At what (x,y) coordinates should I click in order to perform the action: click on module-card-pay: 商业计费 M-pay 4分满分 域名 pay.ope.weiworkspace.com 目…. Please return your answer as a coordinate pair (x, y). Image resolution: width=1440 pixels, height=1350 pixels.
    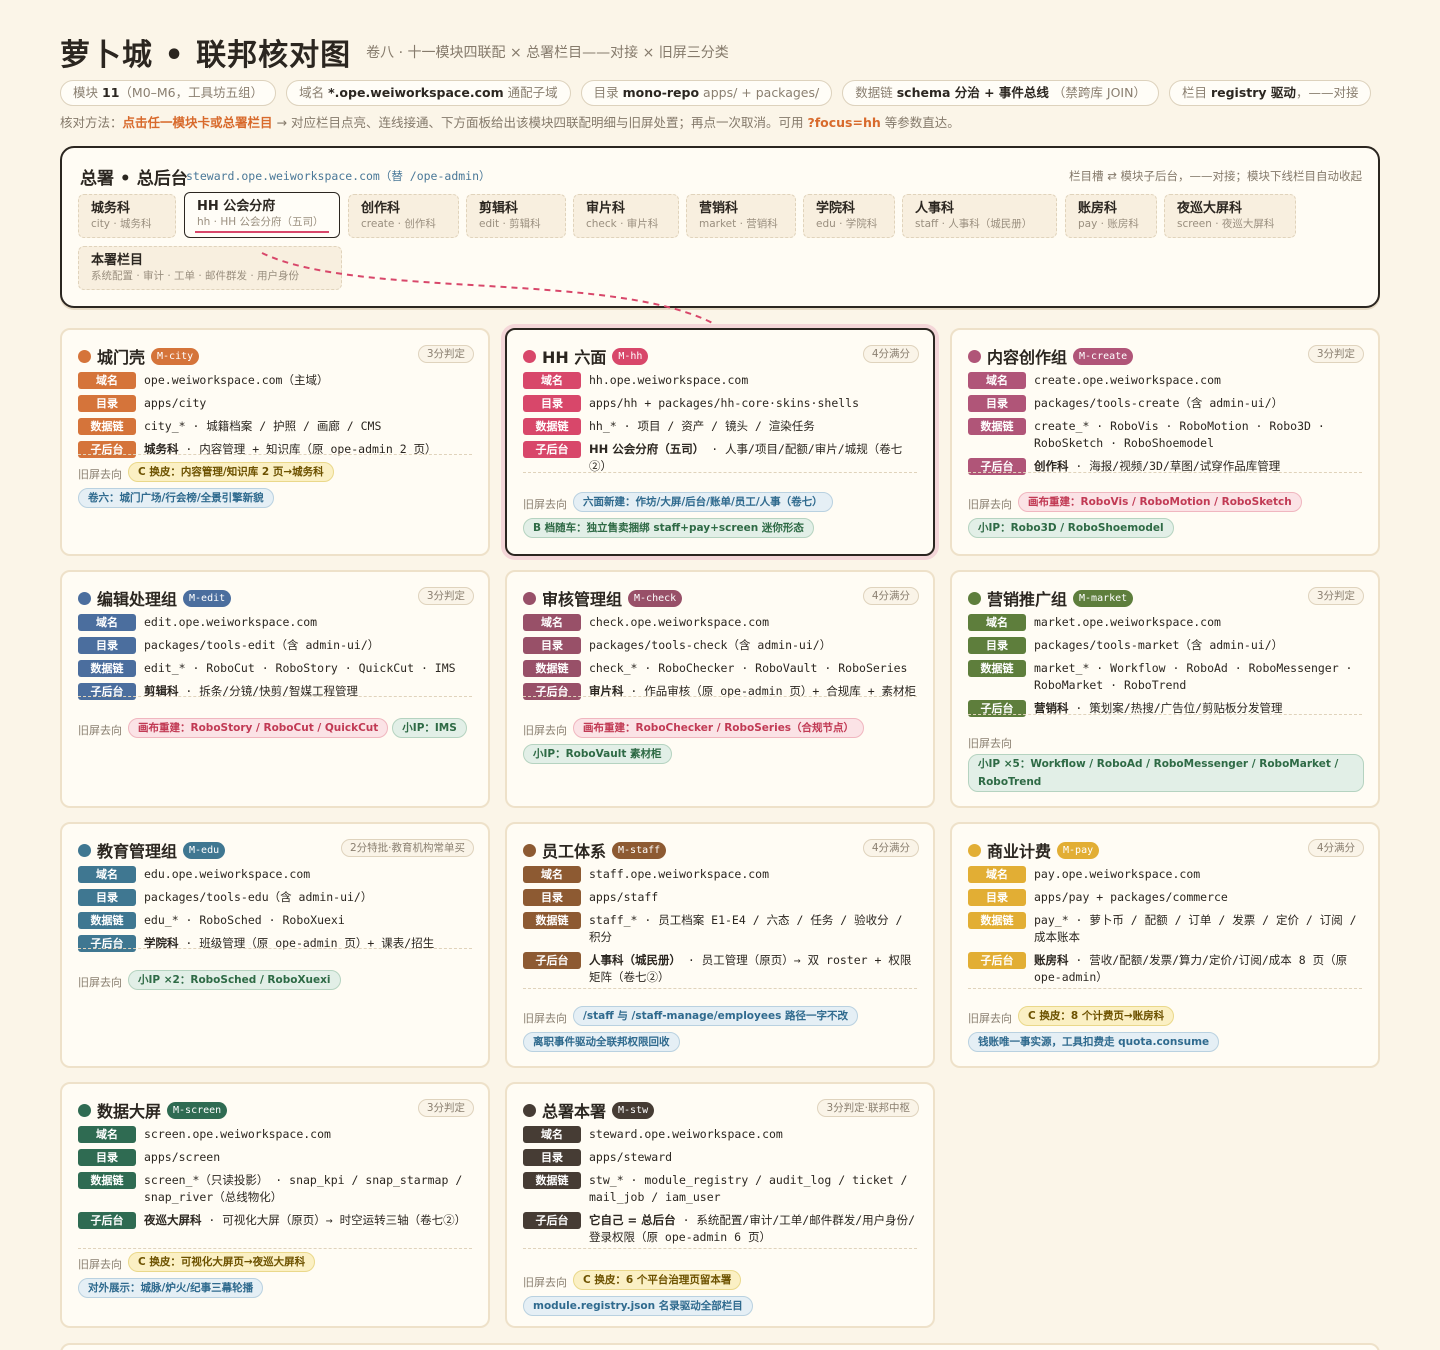
    Looking at the image, I should click on (1165, 945).